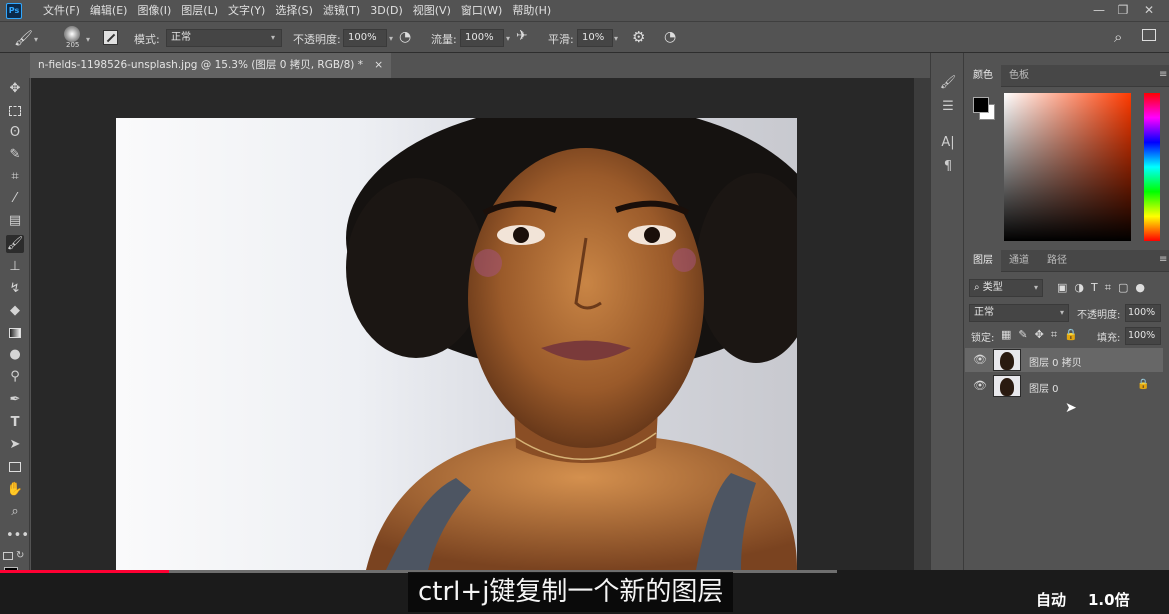 This screenshot has width=1169, height=614. Describe the element at coordinates (15, 333) in the screenshot. I see `gradient-tool-icon` at that location.